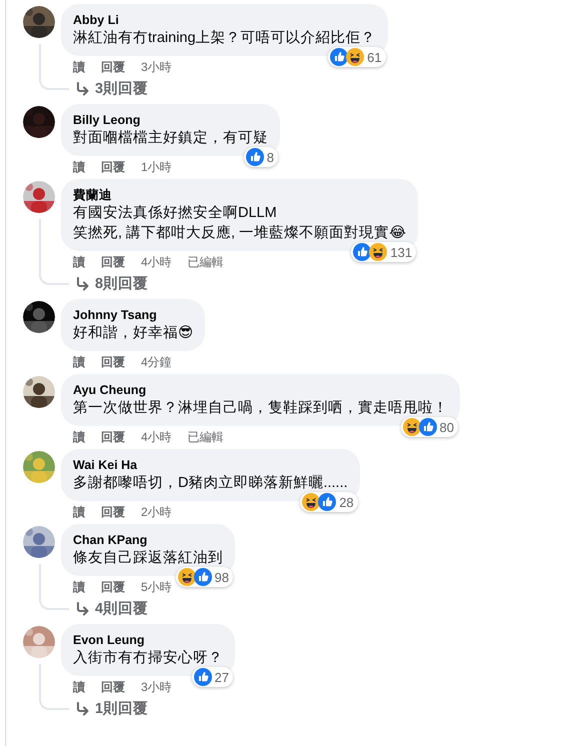 The image size is (561, 746). Describe the element at coordinates (121, 284) in the screenshot. I see `view-replies-link: 8則回覆` at that location.